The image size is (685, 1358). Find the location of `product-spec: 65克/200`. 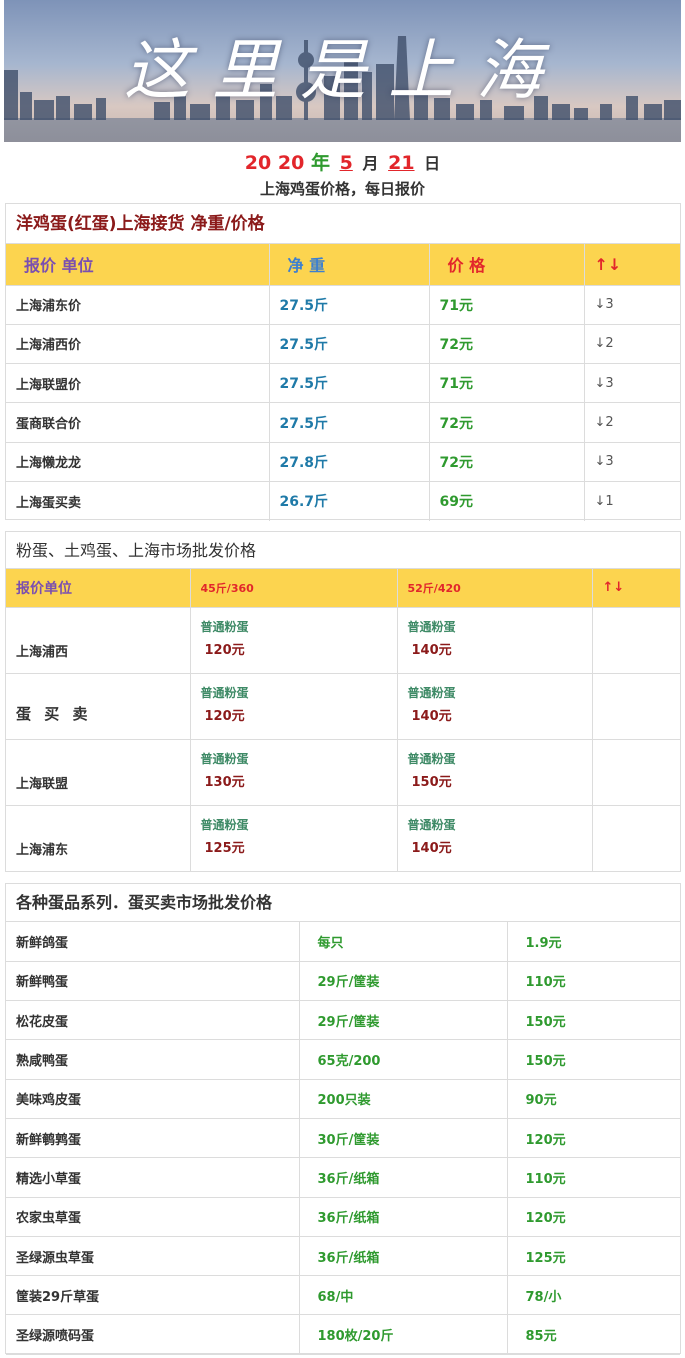

product-spec: 65克/200 is located at coordinates (402, 1059).